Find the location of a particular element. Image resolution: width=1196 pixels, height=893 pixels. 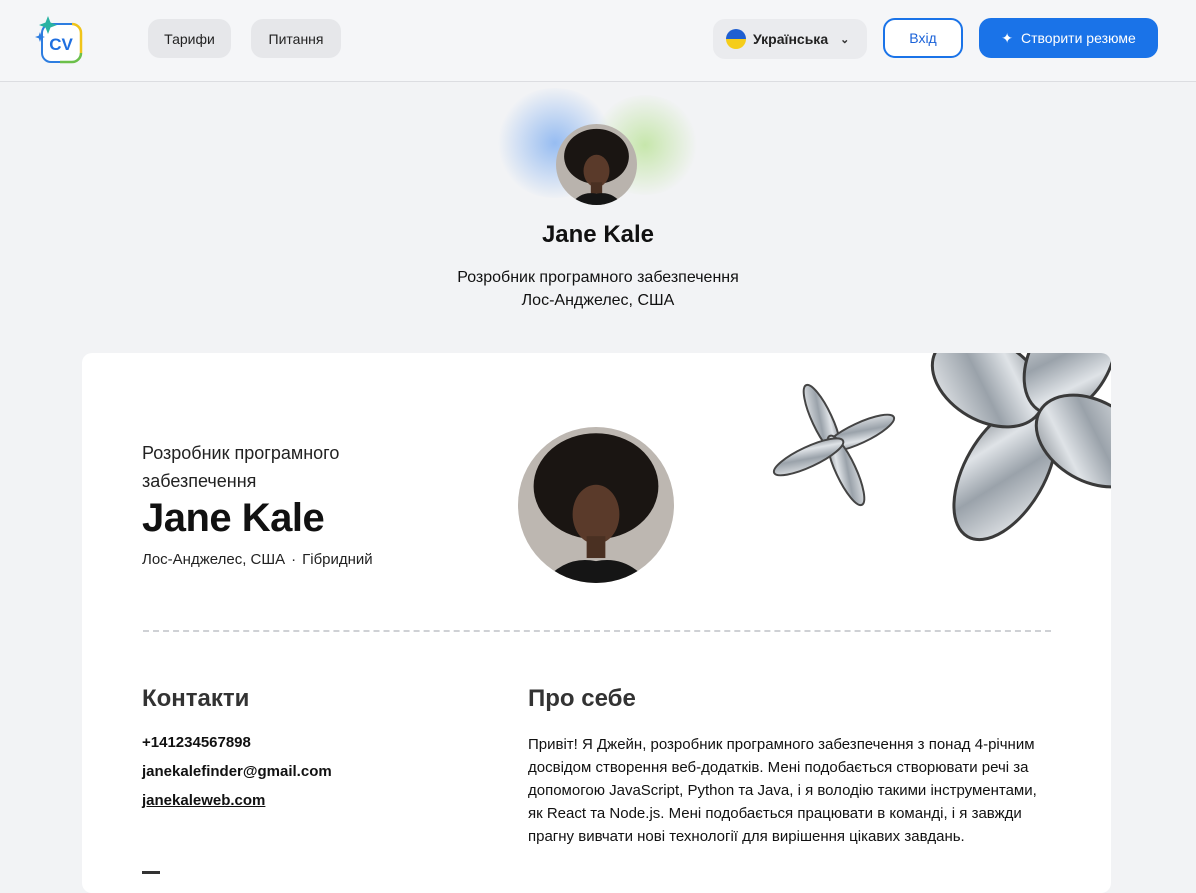

nav-faq-button: Питання is located at coordinates (296, 38).